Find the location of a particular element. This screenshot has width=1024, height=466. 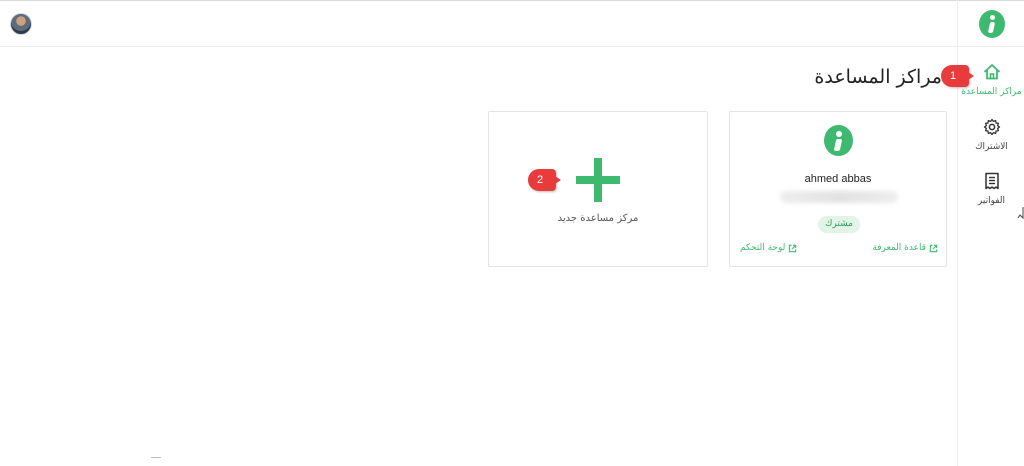

info-logo-icon is located at coordinates (992, 24).